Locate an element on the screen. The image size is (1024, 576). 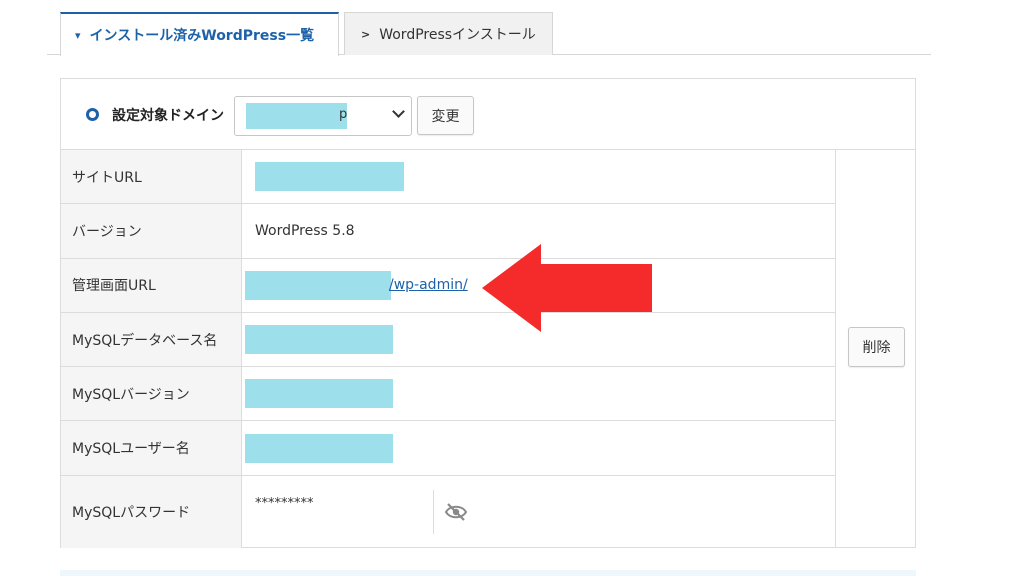
change-domain-button: 変更 is located at coordinates (445, 115).